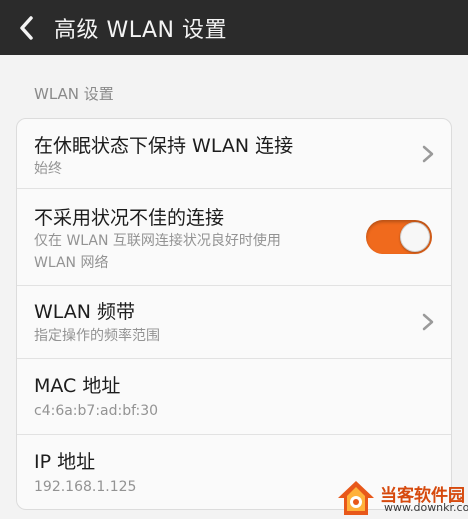  Describe the element at coordinates (96, 411) in the screenshot. I see `setting-value: c4:6a:b7:ad:bf:30` at that location.